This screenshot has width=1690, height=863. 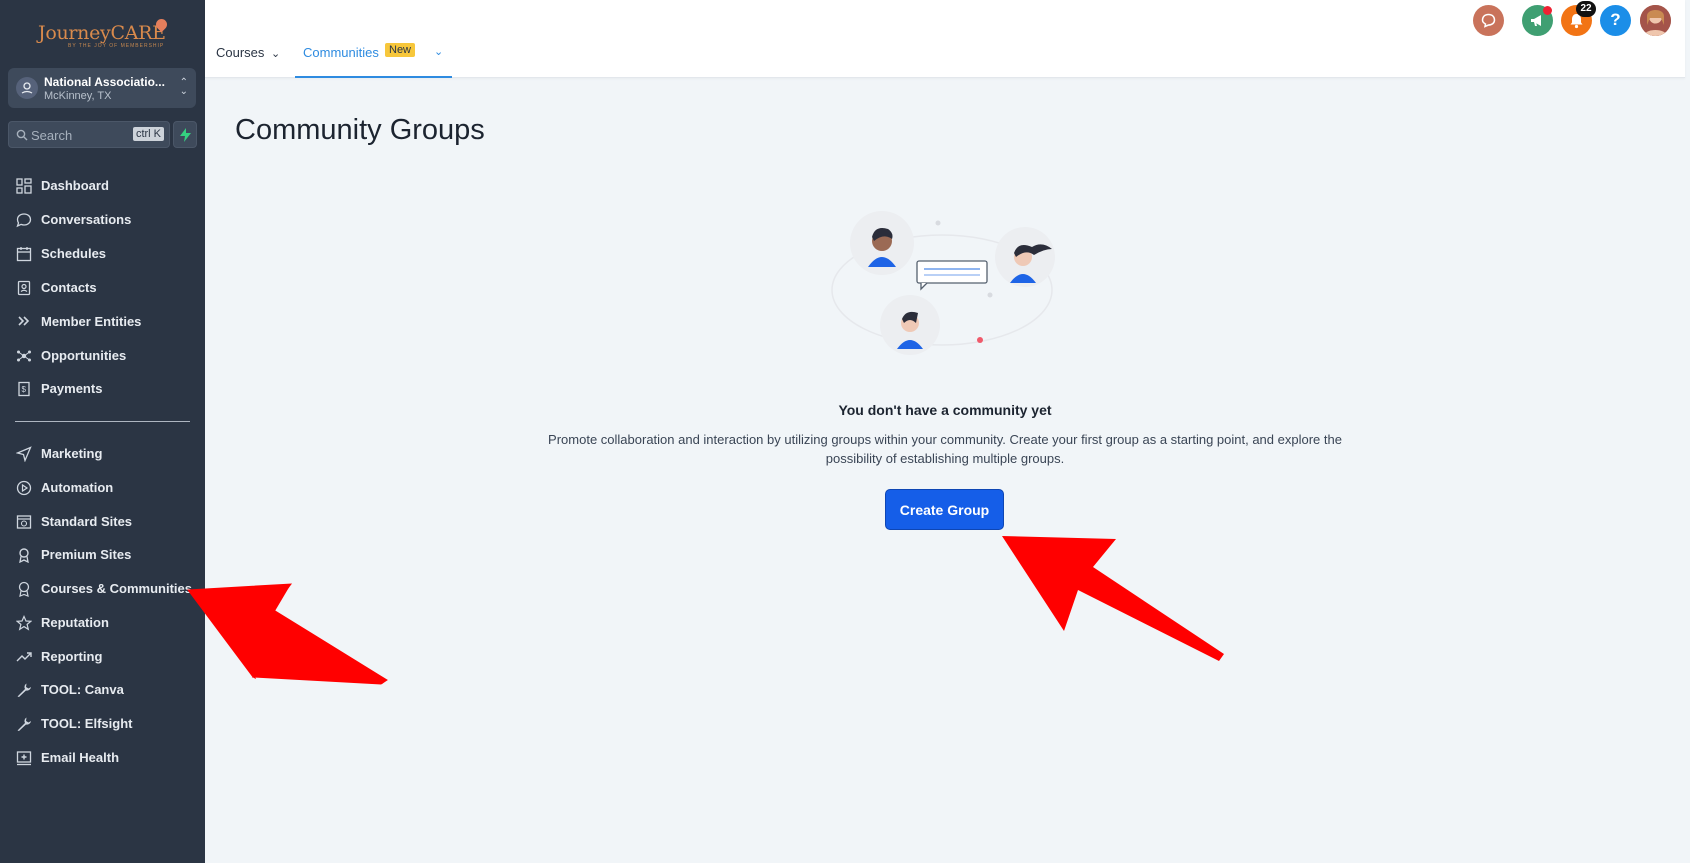 What do you see at coordinates (945, 39) in the screenshot?
I see `top-header: Courses ⌄ Communities New ⌄` at bounding box center [945, 39].